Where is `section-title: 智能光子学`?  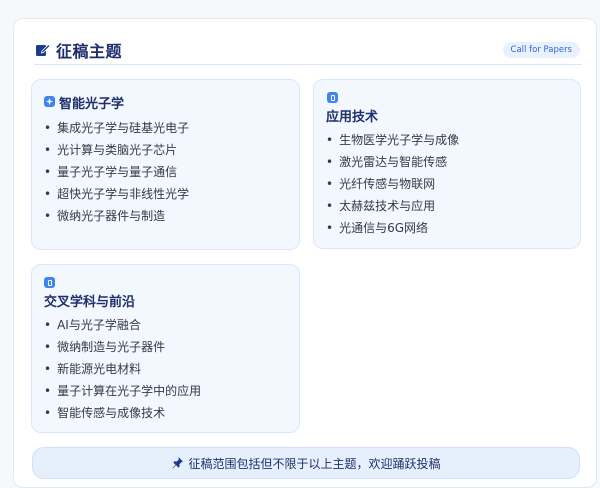
section-title: 智能光子学 is located at coordinates (92, 104).